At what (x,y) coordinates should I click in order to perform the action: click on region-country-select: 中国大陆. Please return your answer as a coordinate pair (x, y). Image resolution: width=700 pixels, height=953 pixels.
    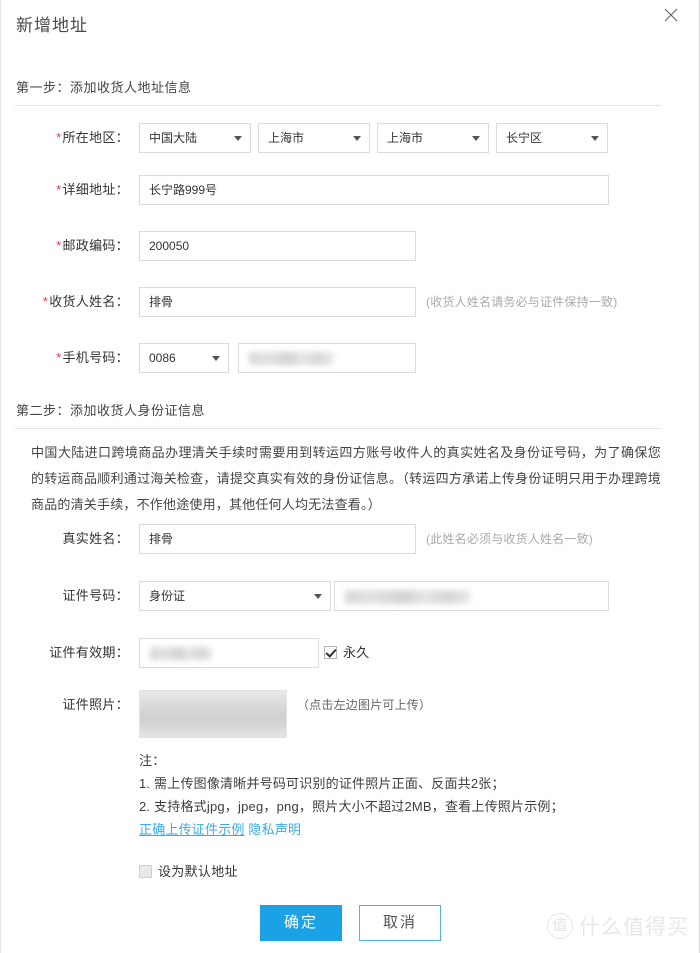
    Looking at the image, I should click on (195, 138).